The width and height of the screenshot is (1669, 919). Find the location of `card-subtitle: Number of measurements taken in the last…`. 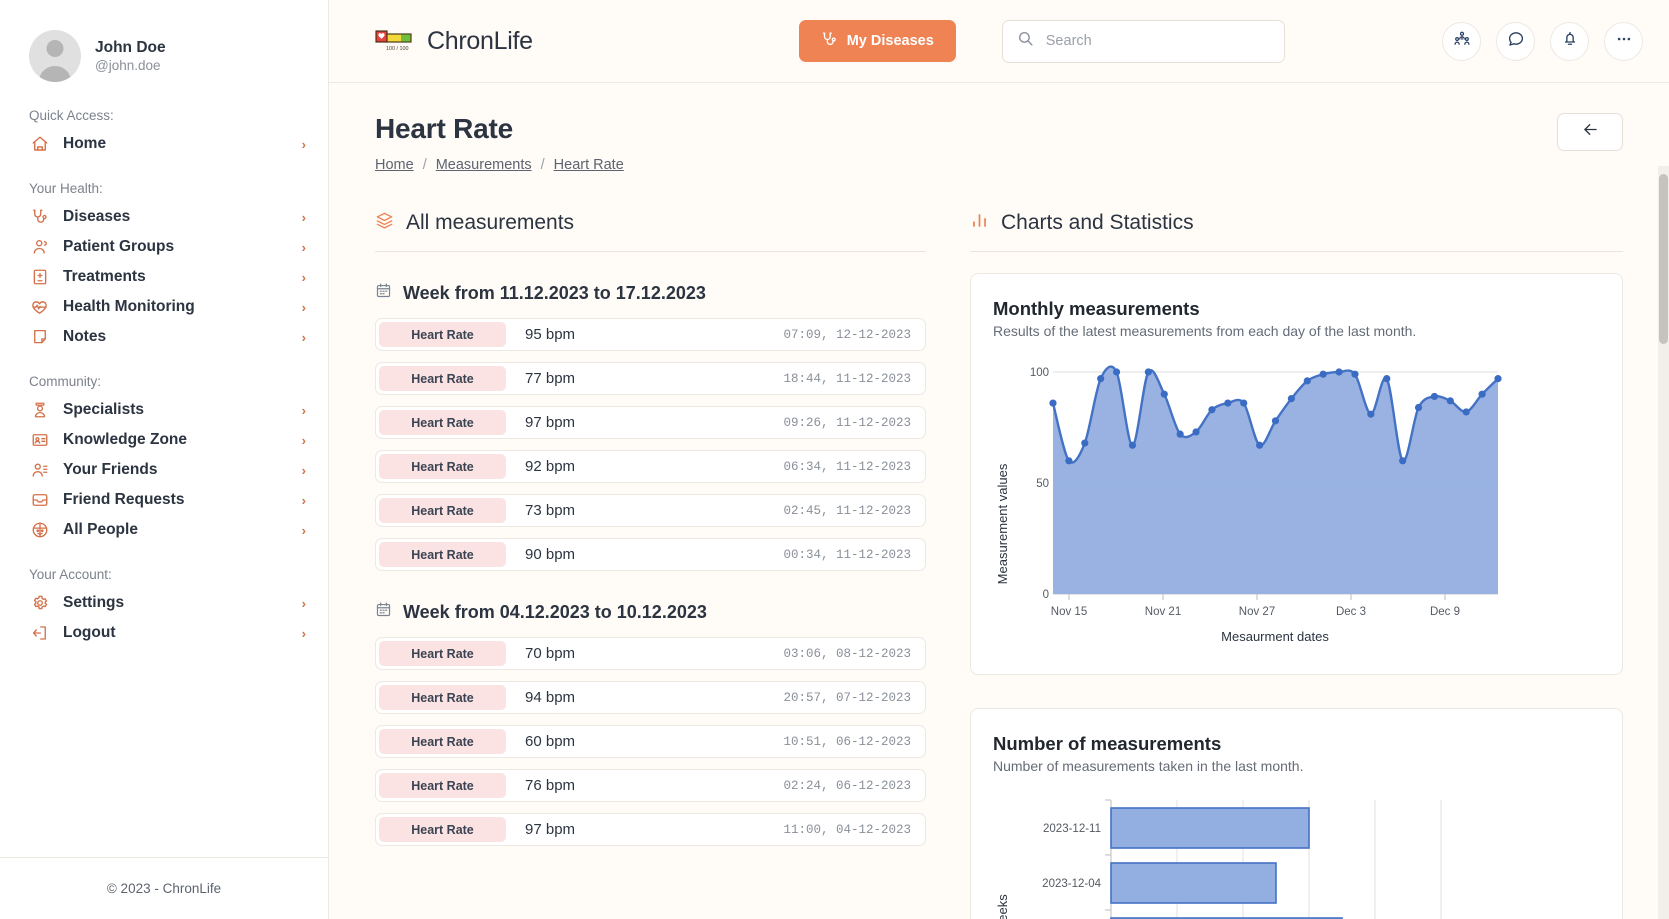

card-subtitle: Number of measurements taken in the last… is located at coordinates (1148, 766).